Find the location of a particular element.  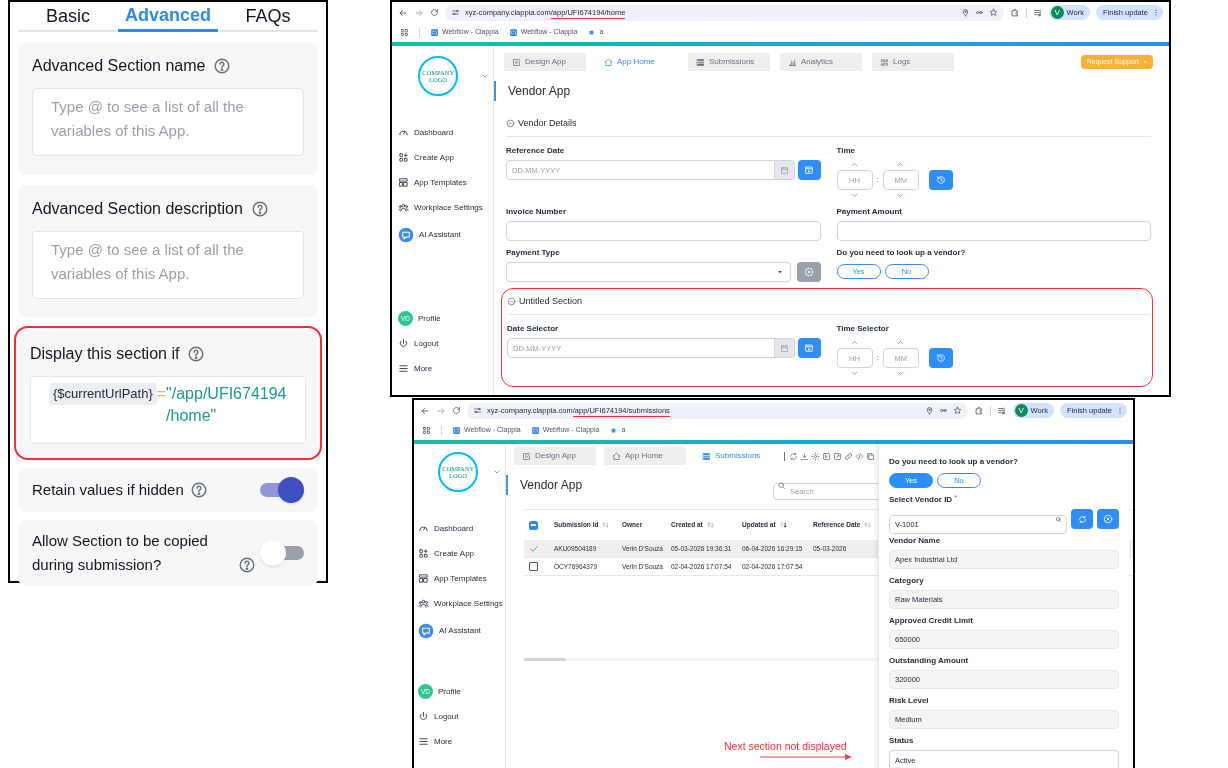

field-label: Display this section if is located at coordinates (105, 354).